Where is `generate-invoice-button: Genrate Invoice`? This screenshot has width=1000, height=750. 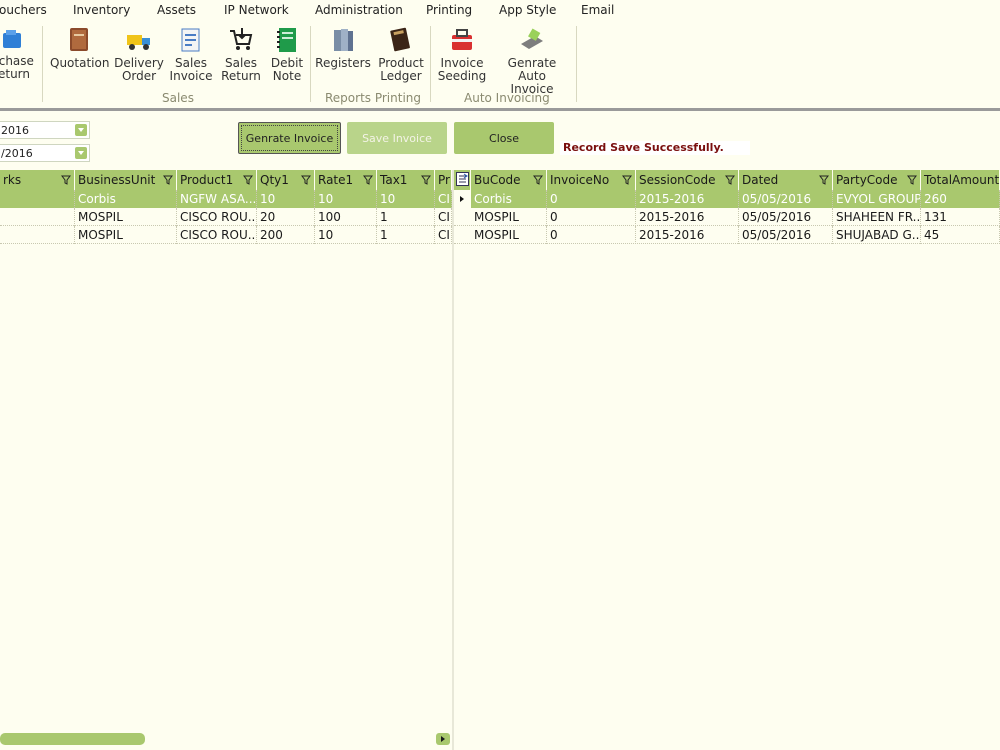 generate-invoice-button: Genrate Invoice is located at coordinates (289, 138).